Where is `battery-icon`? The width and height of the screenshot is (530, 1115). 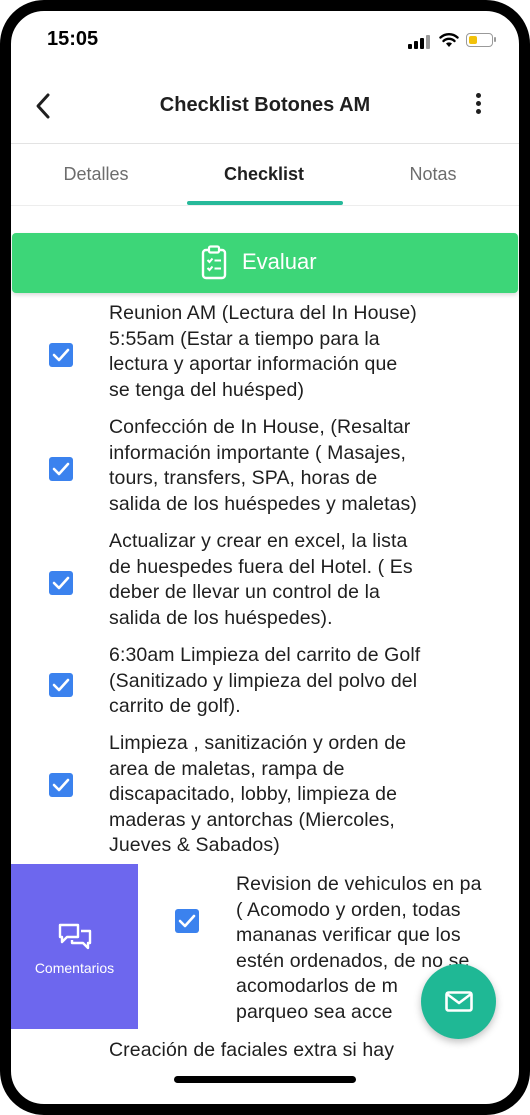
battery-icon is located at coordinates (481, 40).